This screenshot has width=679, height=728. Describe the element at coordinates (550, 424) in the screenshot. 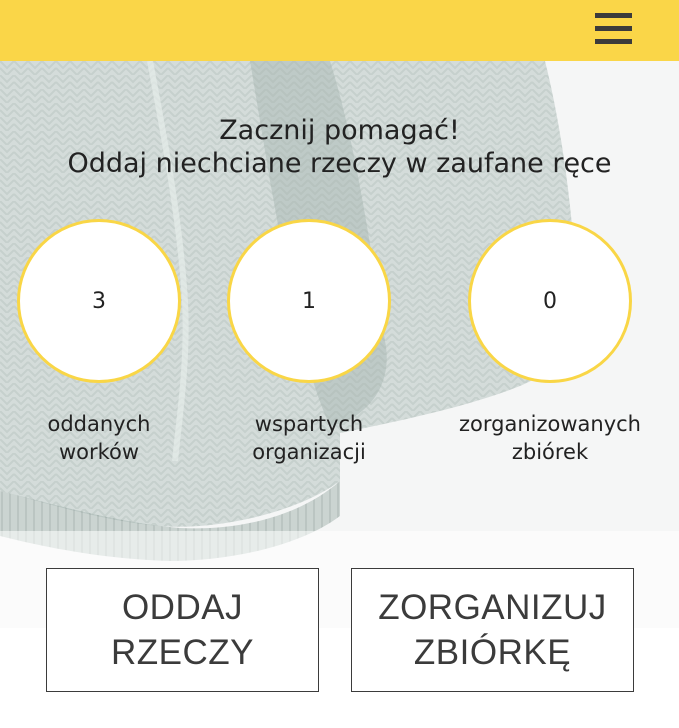

I see `stat-label-collections-line1: zorganizowanych` at that location.